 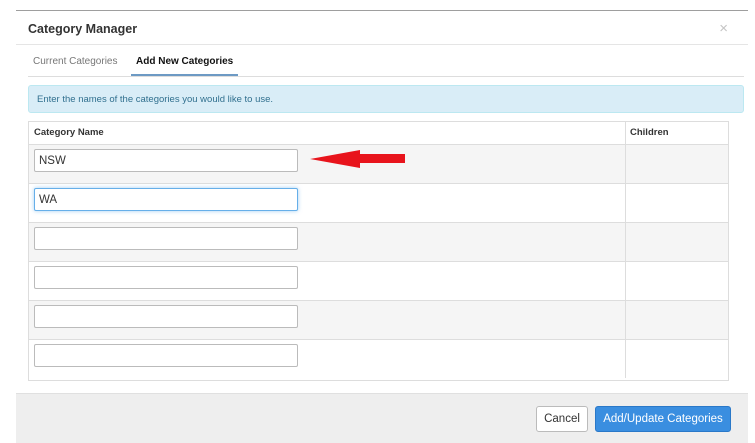 I want to click on red-arrow-annotation-icon, so click(x=357, y=159).